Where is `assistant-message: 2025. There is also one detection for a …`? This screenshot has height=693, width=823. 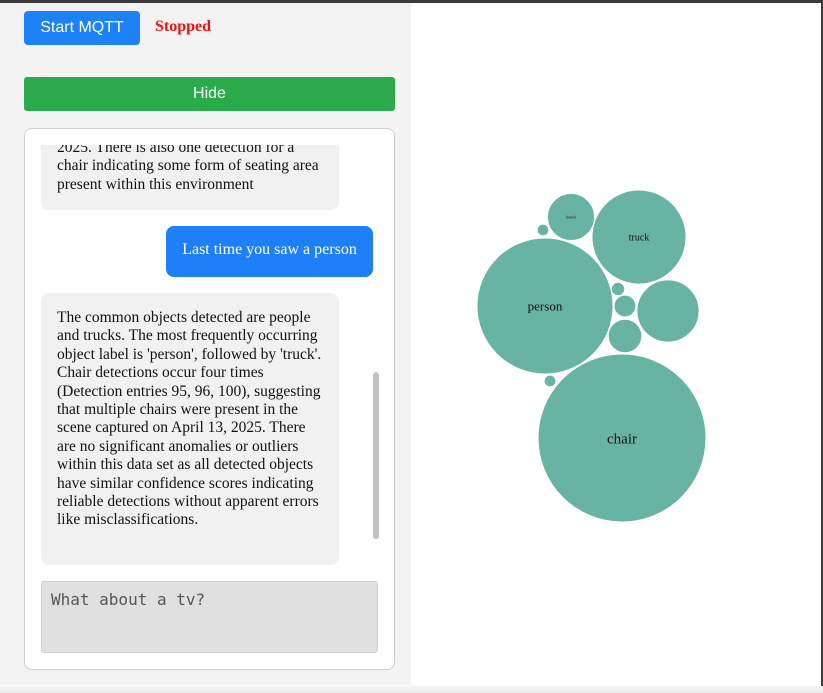
assistant-message: 2025. There is also one detection for a … is located at coordinates (190, 177).